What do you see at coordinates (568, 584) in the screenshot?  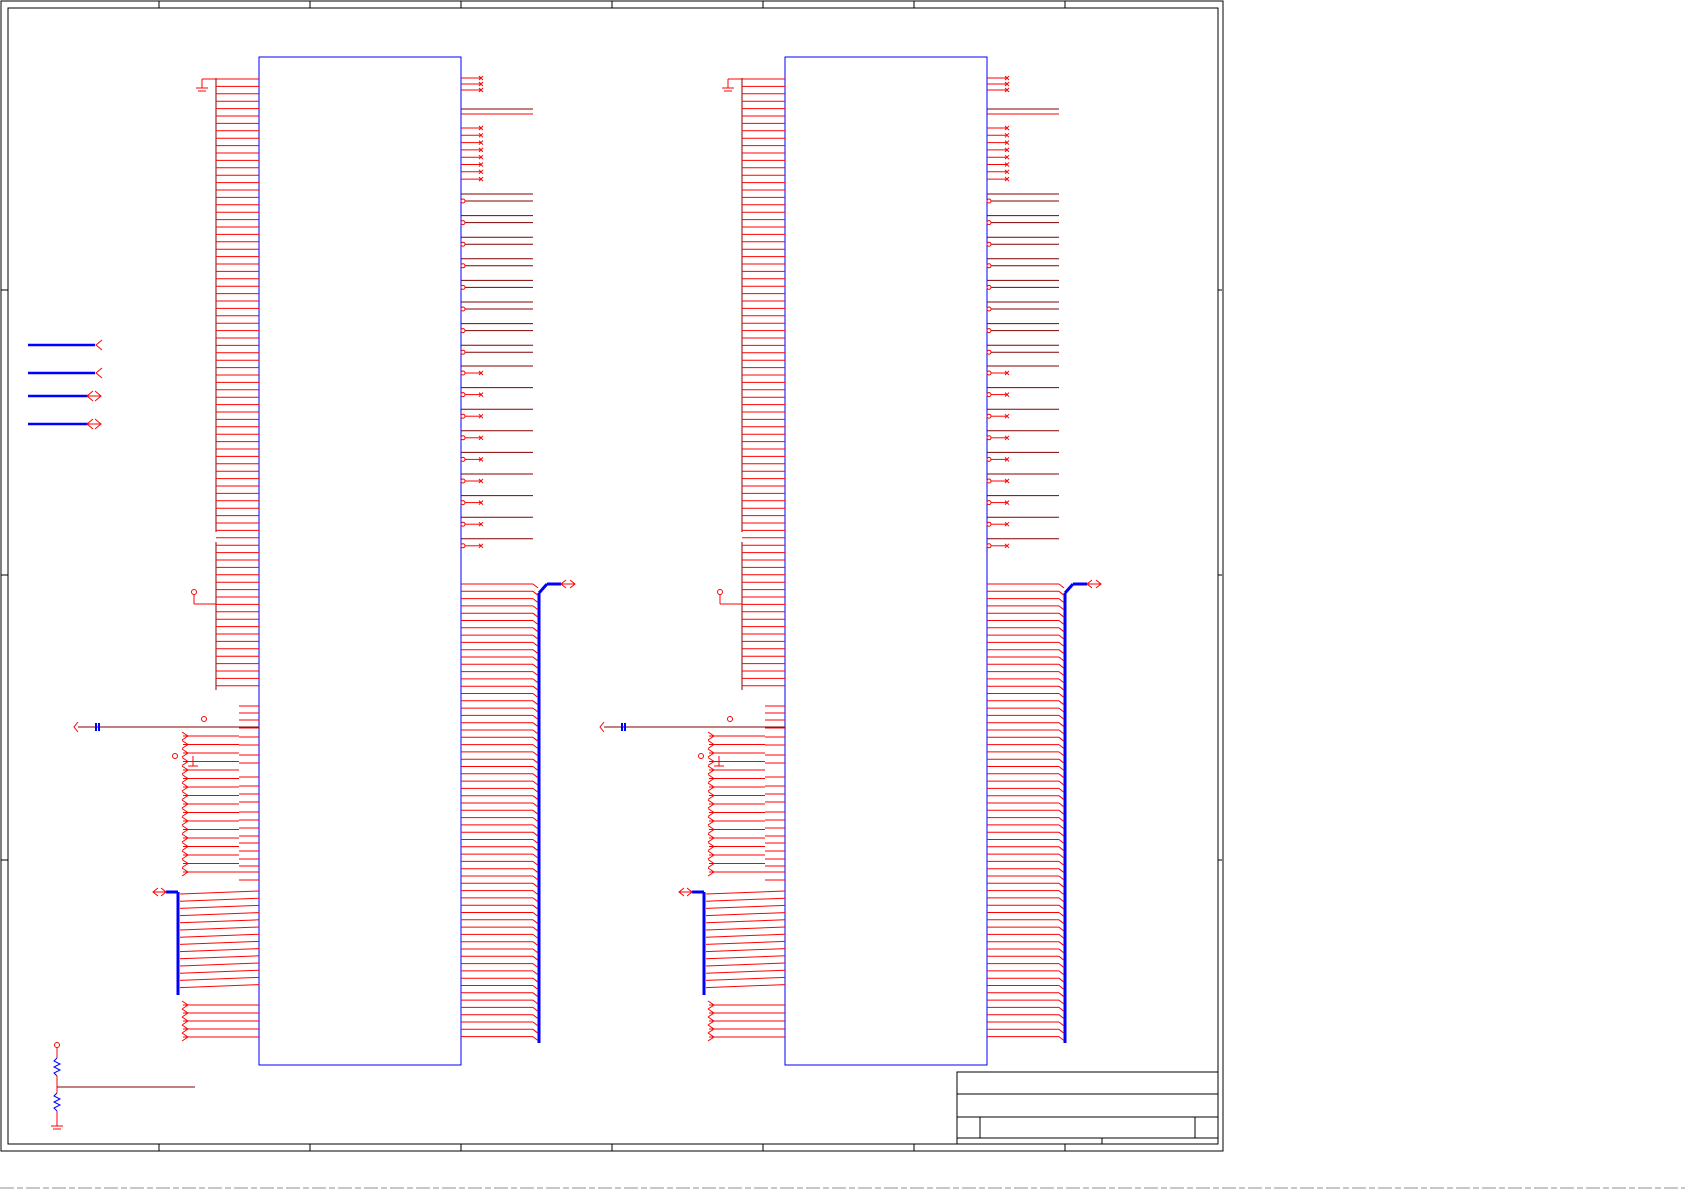 I see `bidir-port` at bounding box center [568, 584].